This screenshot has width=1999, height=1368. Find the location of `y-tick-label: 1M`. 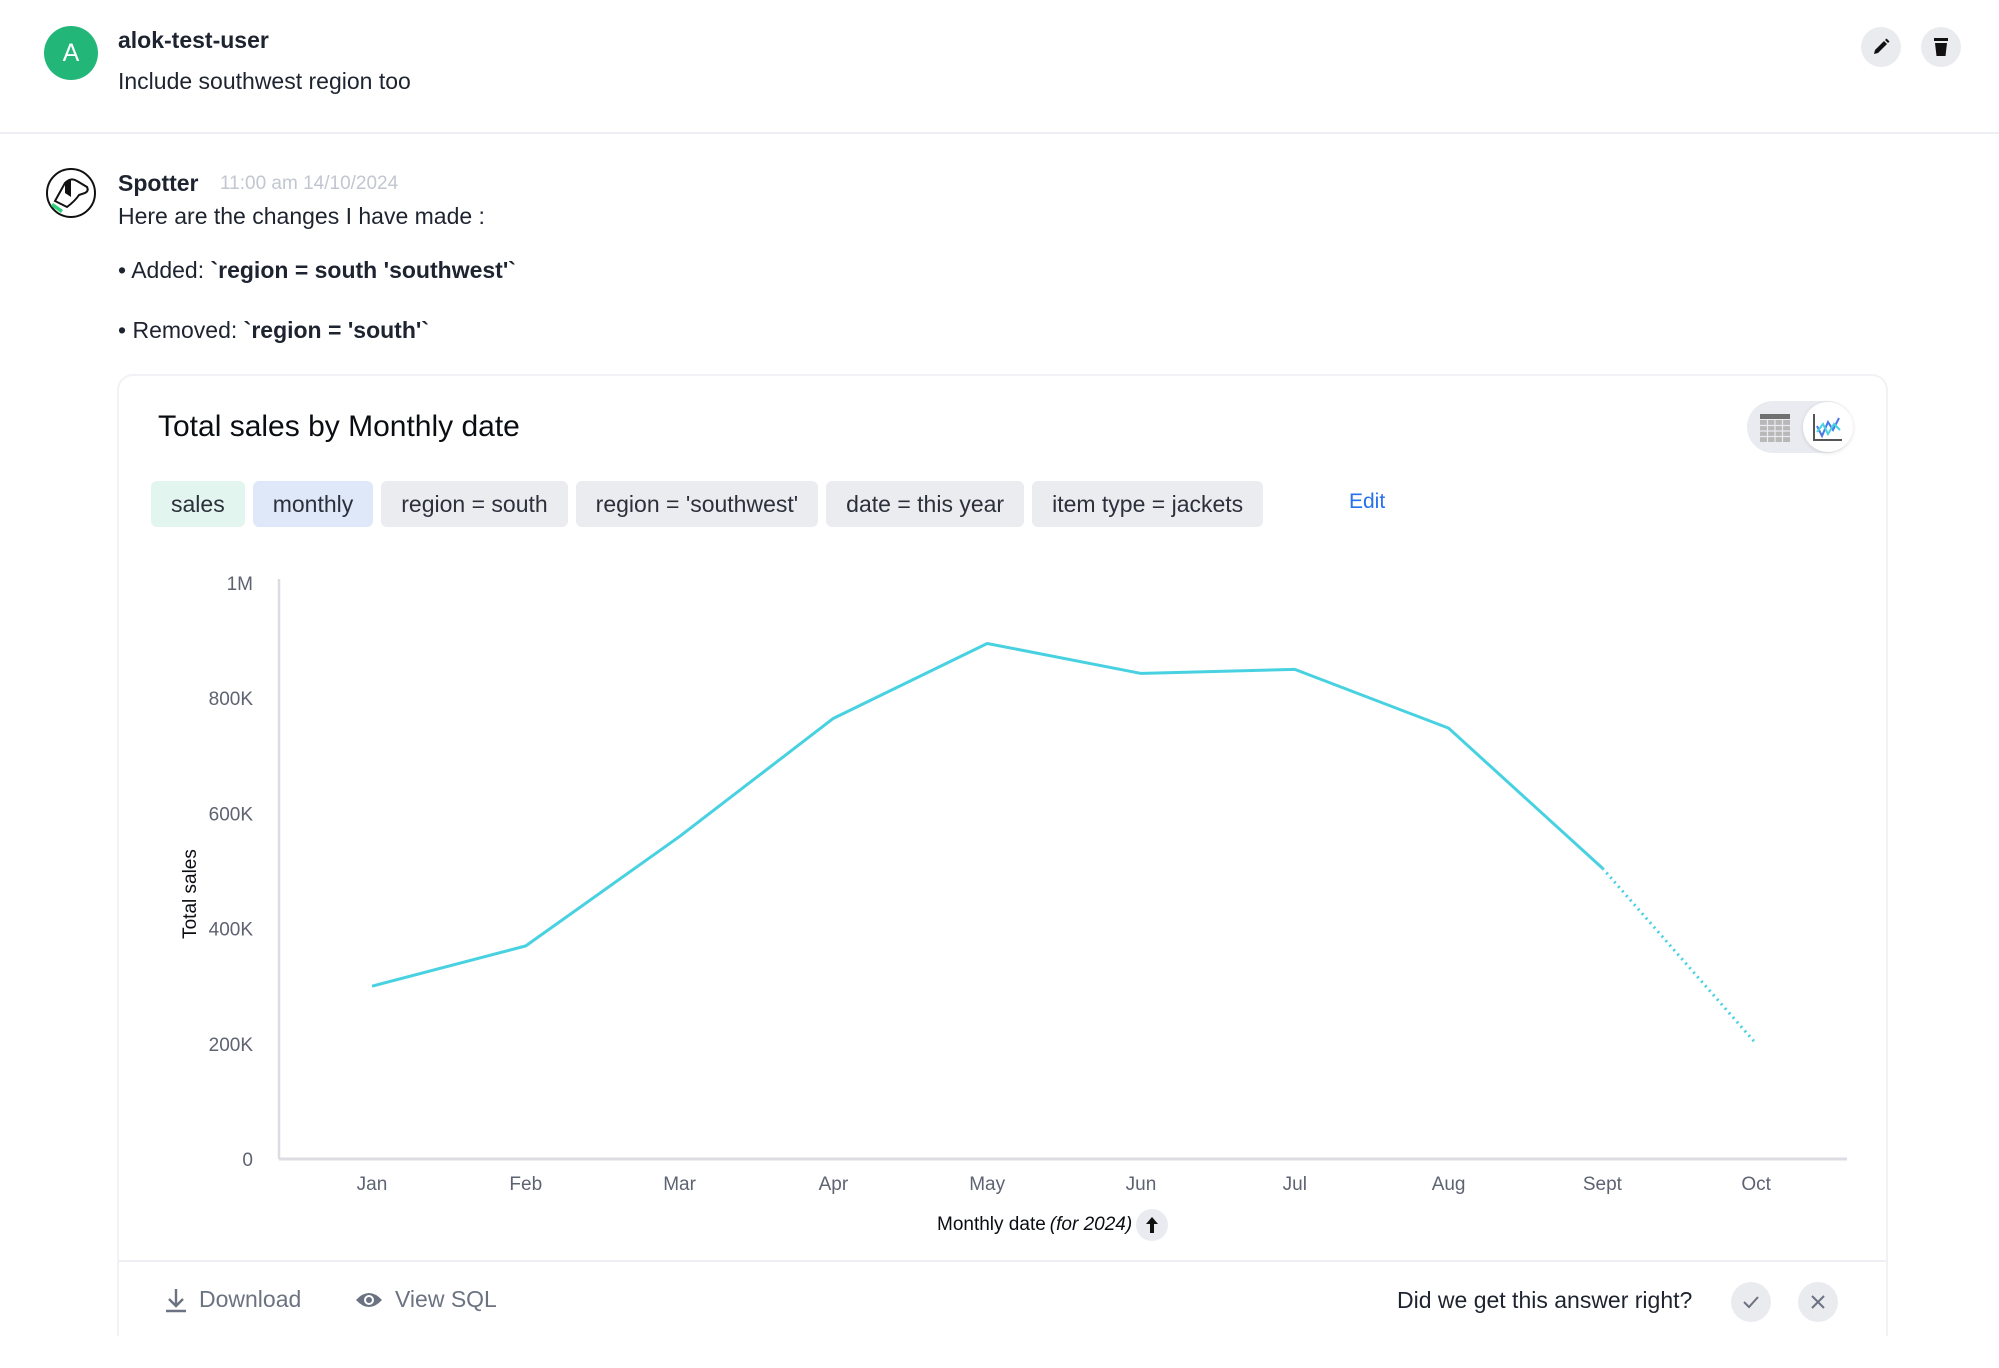

y-tick-label: 1M is located at coordinates (240, 584).